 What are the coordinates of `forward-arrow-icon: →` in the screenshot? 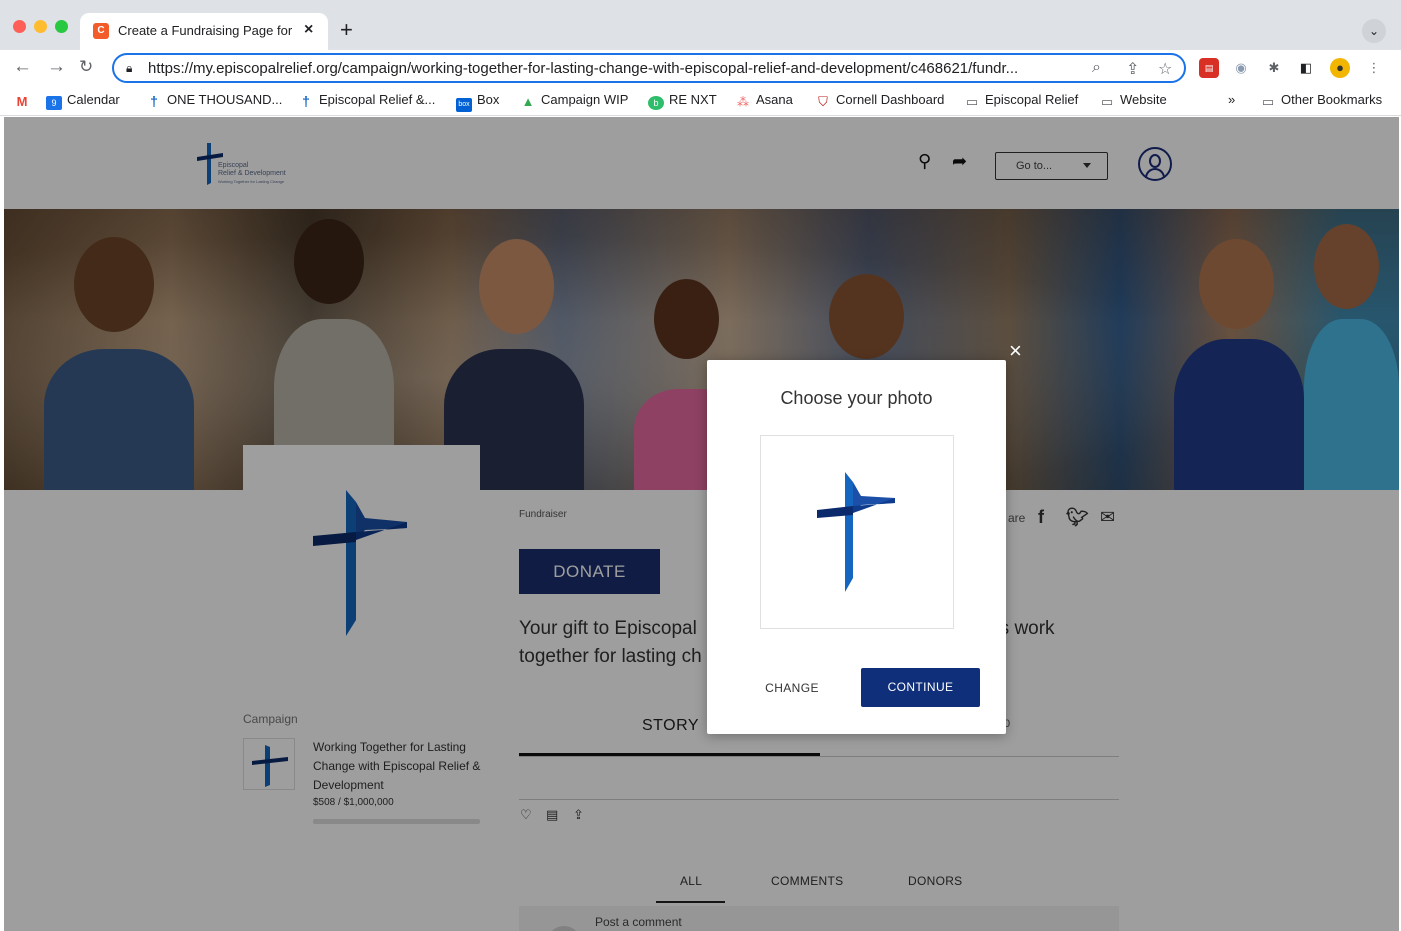 It's located at (56, 67).